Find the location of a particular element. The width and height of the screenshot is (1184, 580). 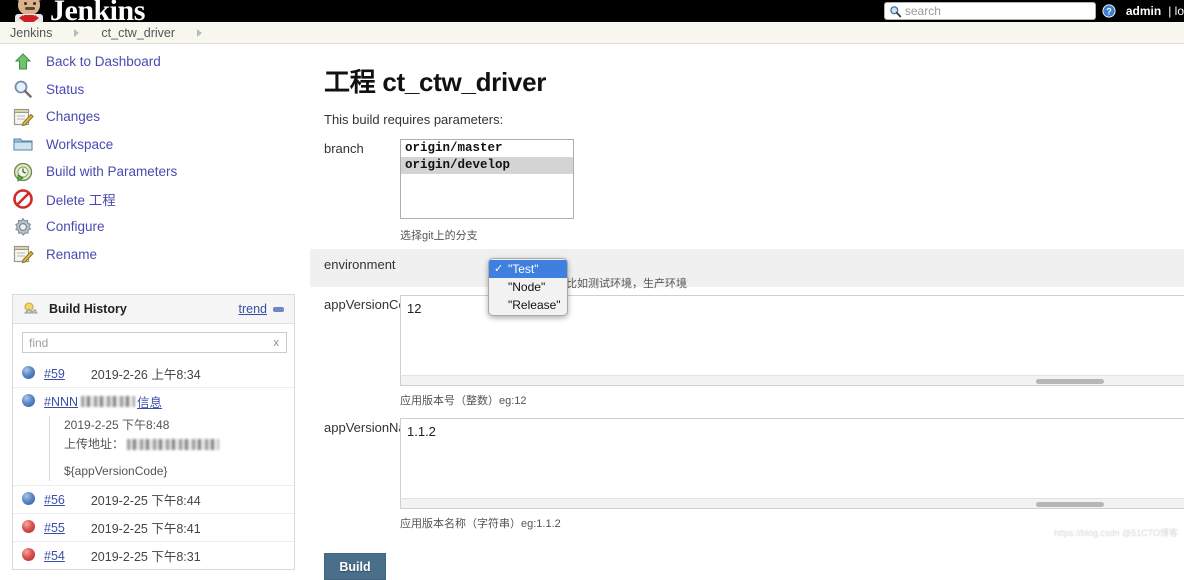

param-label-branch: branch is located at coordinates (355, 191).